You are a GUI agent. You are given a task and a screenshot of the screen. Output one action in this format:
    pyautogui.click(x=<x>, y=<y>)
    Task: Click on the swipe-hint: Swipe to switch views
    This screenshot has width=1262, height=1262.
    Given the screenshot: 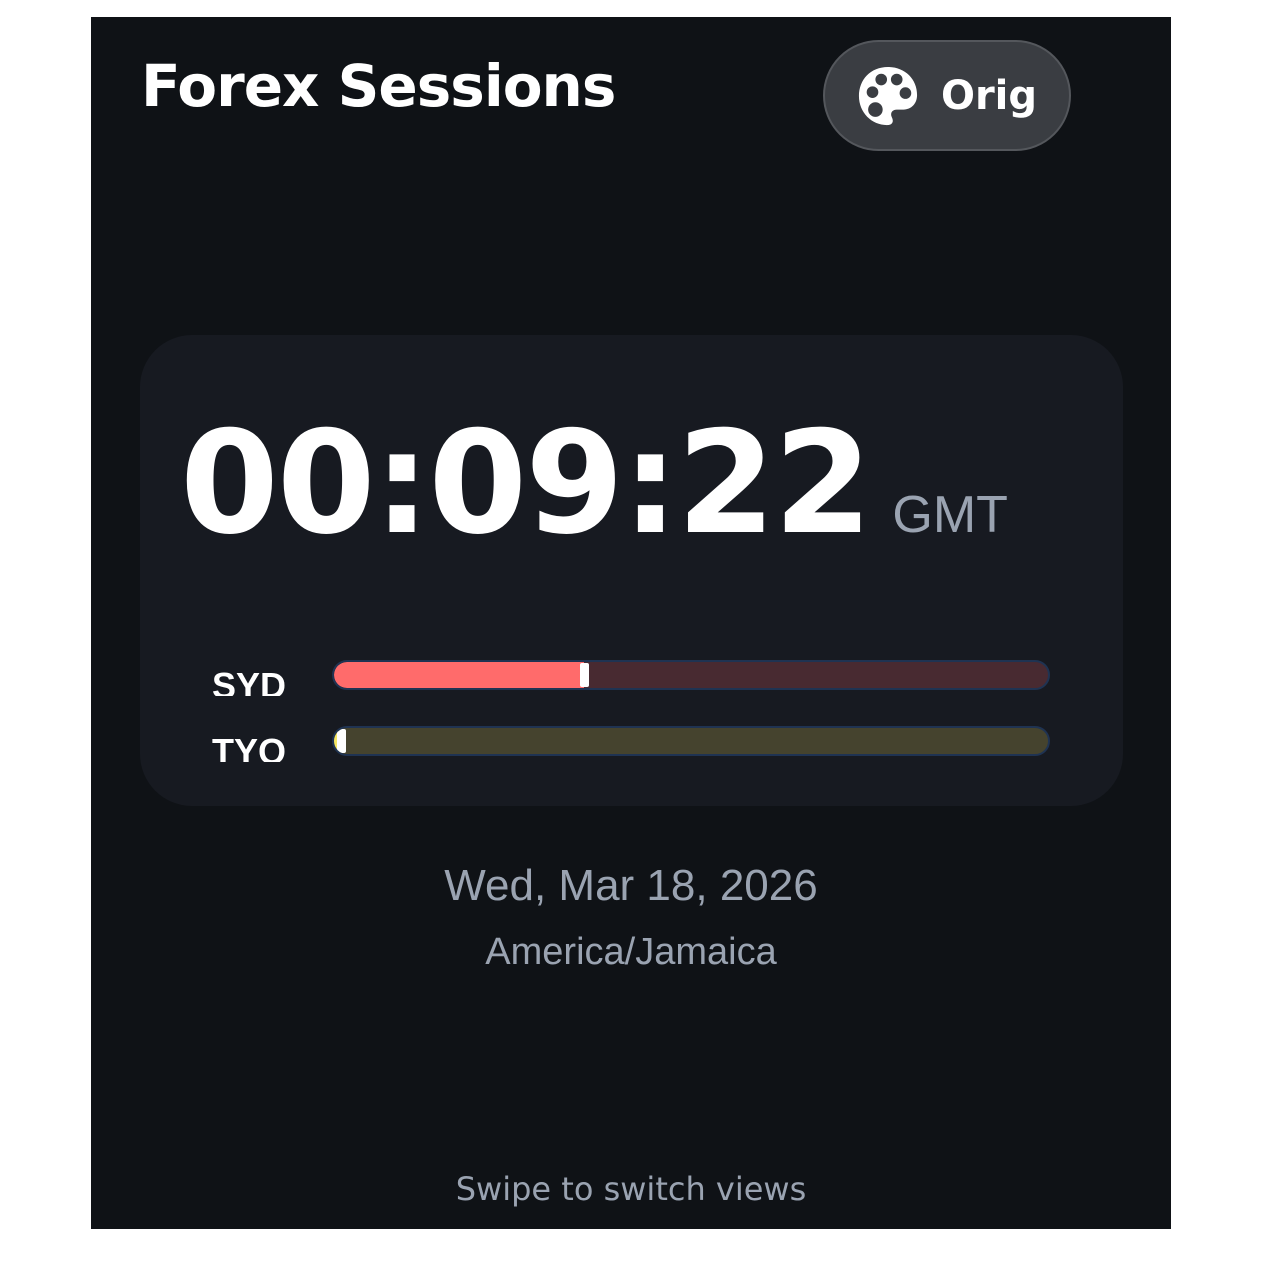 What is the action you would take?
    pyautogui.click(x=631, y=1189)
    